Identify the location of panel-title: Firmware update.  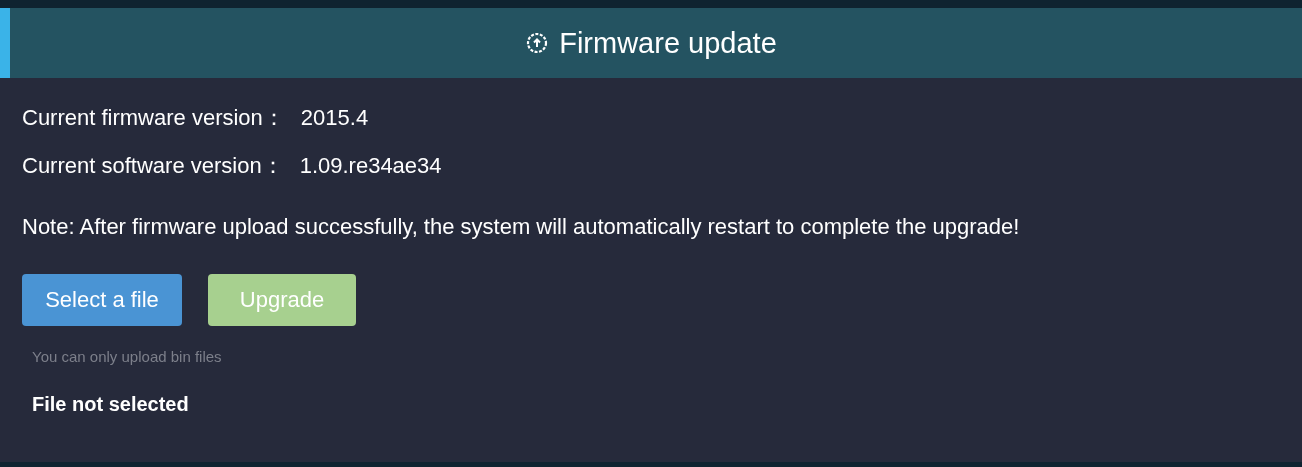
(668, 43).